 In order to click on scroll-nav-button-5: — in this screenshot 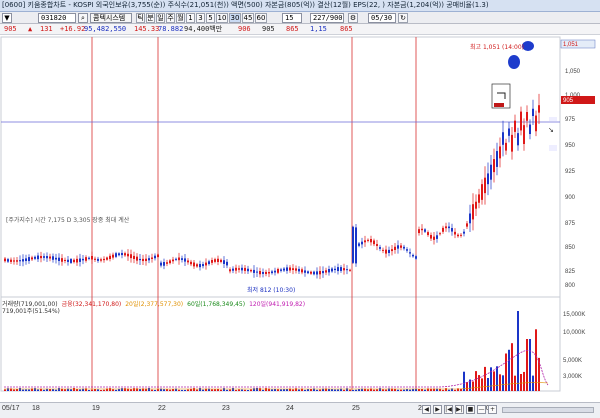, I will do `click(481, 409)`.